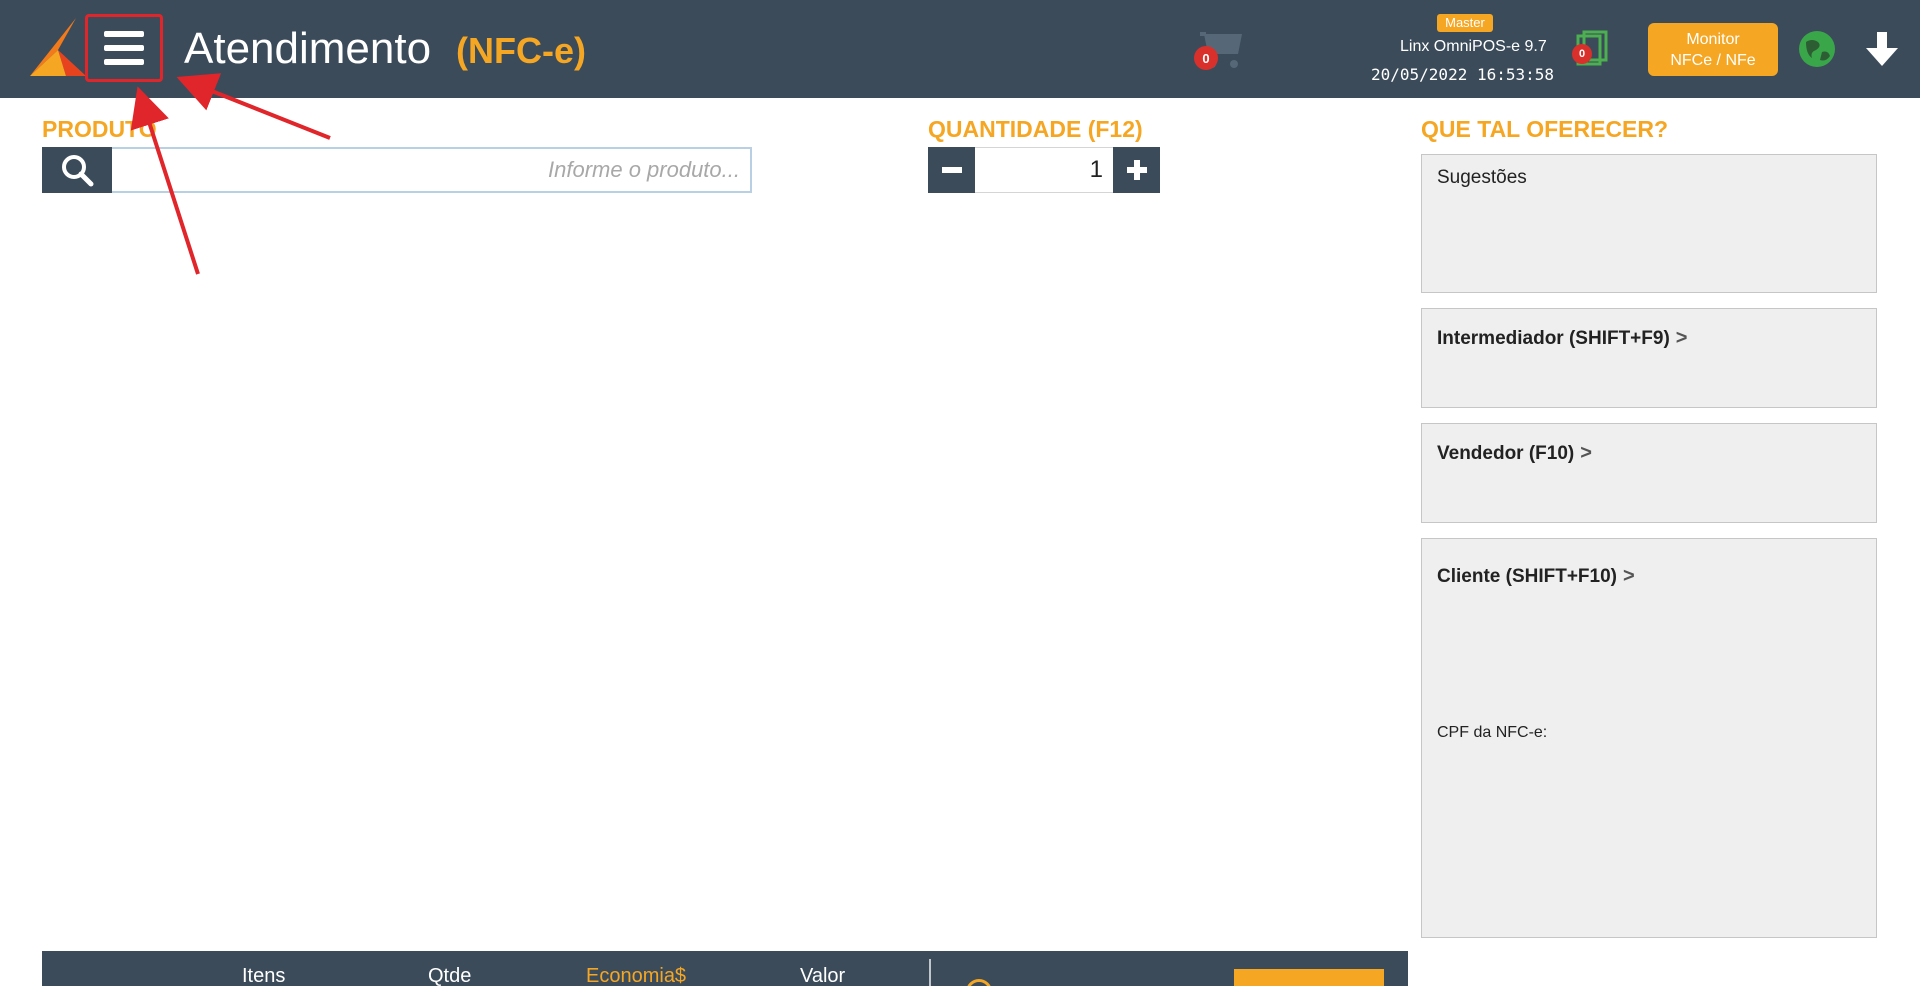  Describe the element at coordinates (1506, 453) in the screenshot. I see `seller-label: Vendedor (F10)` at that location.